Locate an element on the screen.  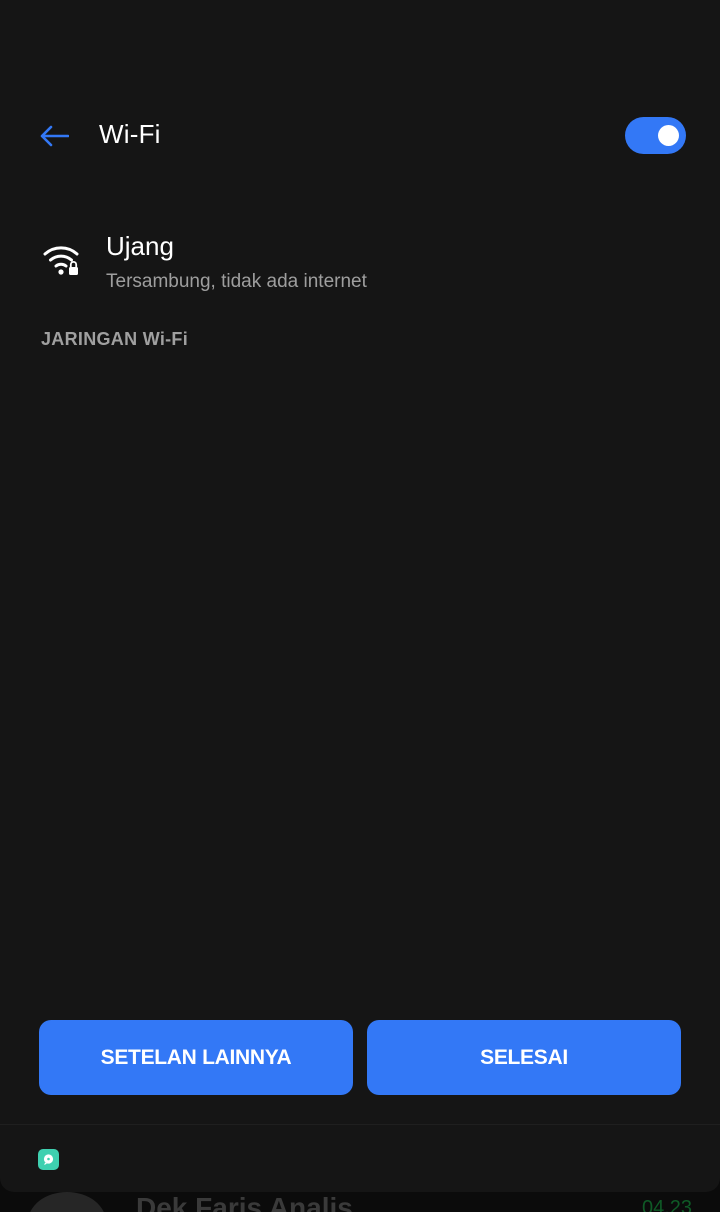
page-title: Wi-Fi is located at coordinates (130, 134).